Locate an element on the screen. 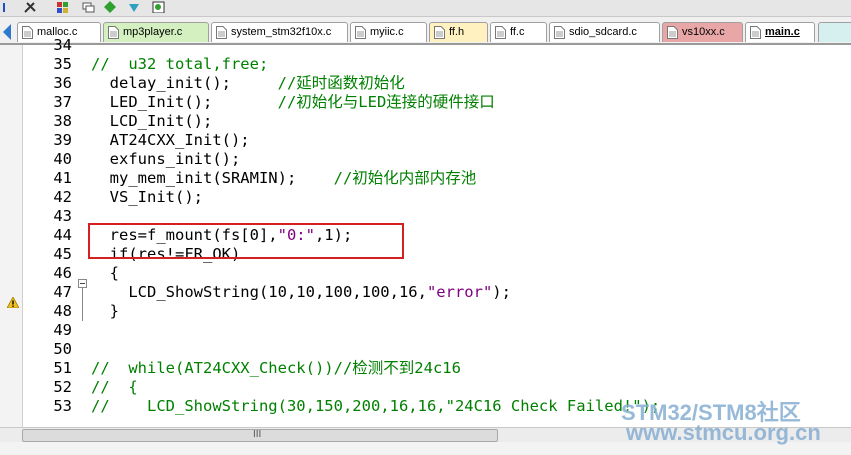 This screenshot has width=851, height=455. code-text: LED_Init(); //初始化与LED连接的硬件接口 is located at coordinates (293, 102).